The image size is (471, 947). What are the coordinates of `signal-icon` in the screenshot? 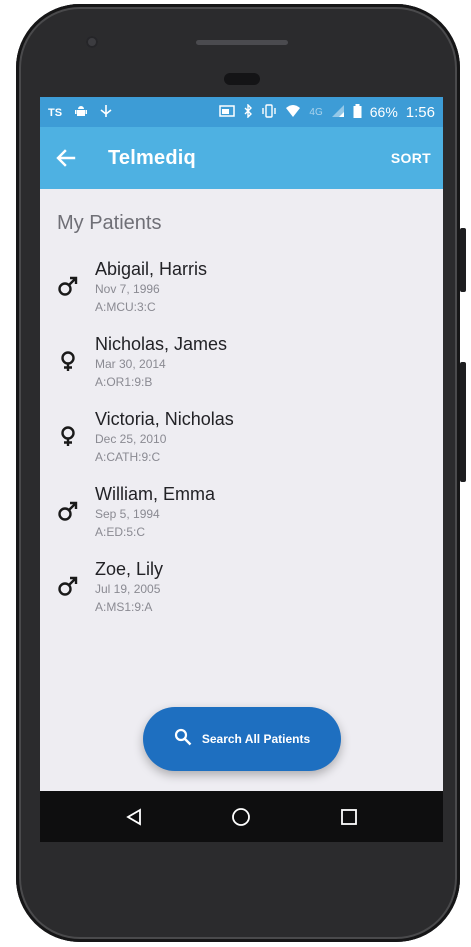 It's located at (338, 112).